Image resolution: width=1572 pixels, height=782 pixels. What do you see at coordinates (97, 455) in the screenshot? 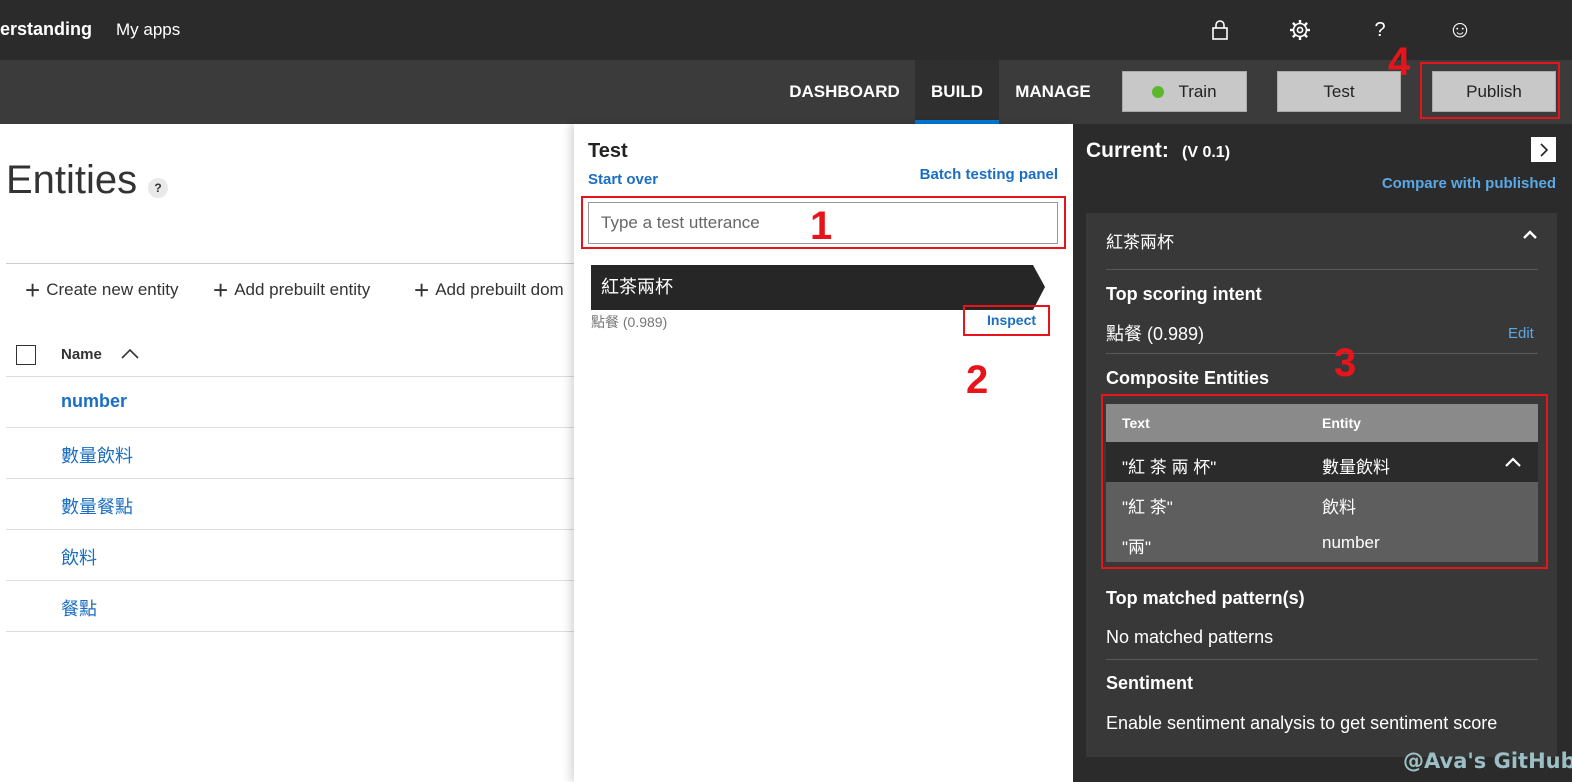
I see `entity-link: 數量飲料` at bounding box center [97, 455].